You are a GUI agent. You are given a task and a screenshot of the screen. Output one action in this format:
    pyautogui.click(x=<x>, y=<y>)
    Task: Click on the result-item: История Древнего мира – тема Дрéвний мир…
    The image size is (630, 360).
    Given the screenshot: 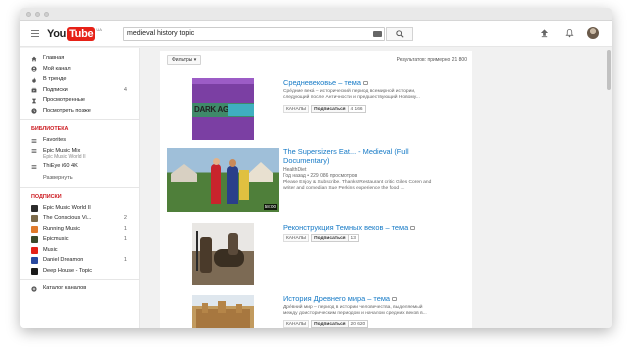 What is the action you would take?
    pyautogui.click(x=317, y=309)
    